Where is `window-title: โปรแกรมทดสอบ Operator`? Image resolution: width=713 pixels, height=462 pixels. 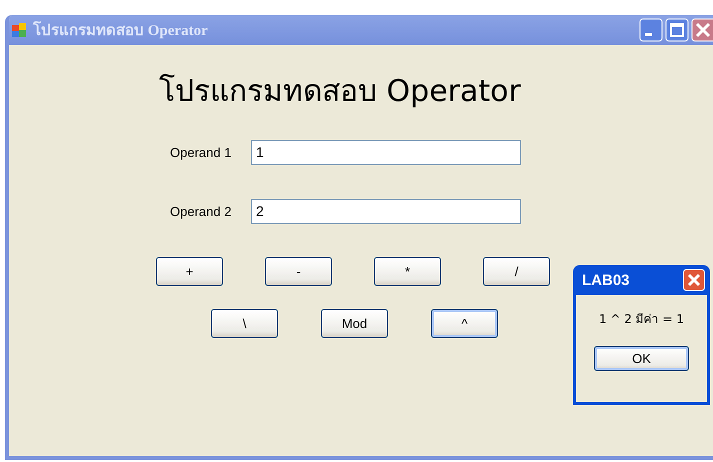 window-title: โปรแกรมทดสอบ Operator is located at coordinates (120, 30).